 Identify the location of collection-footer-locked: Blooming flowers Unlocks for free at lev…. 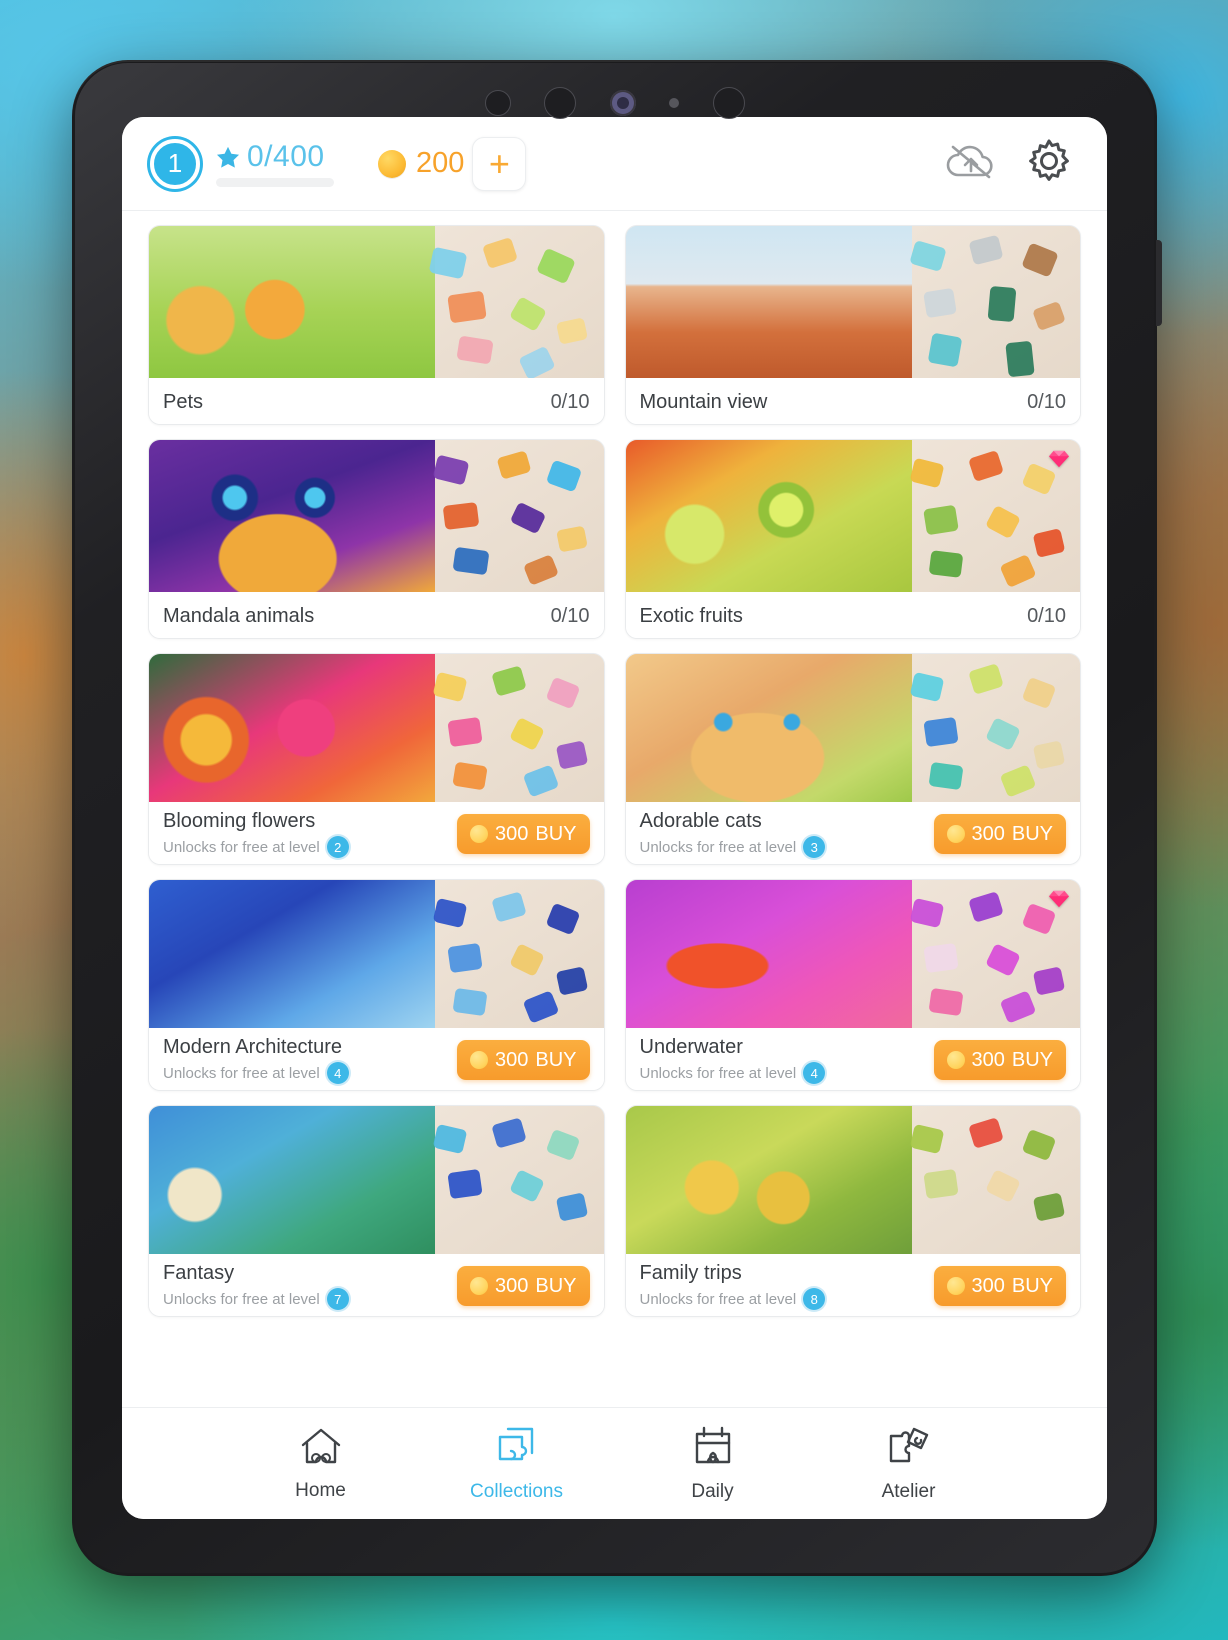
(376, 833).